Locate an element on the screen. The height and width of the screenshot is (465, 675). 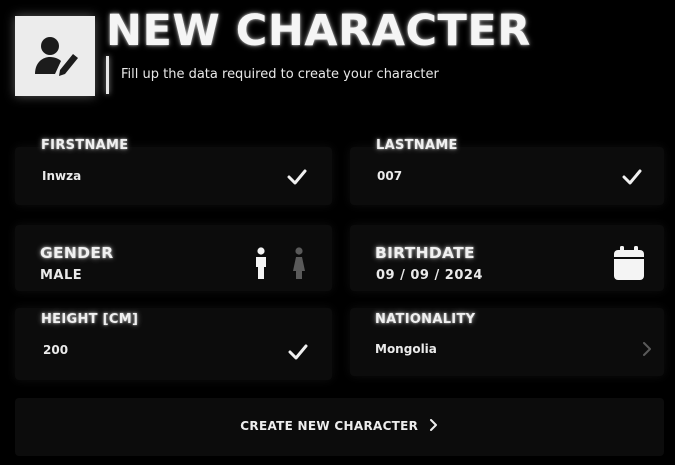
lastname-value: 007 is located at coordinates (389, 176).